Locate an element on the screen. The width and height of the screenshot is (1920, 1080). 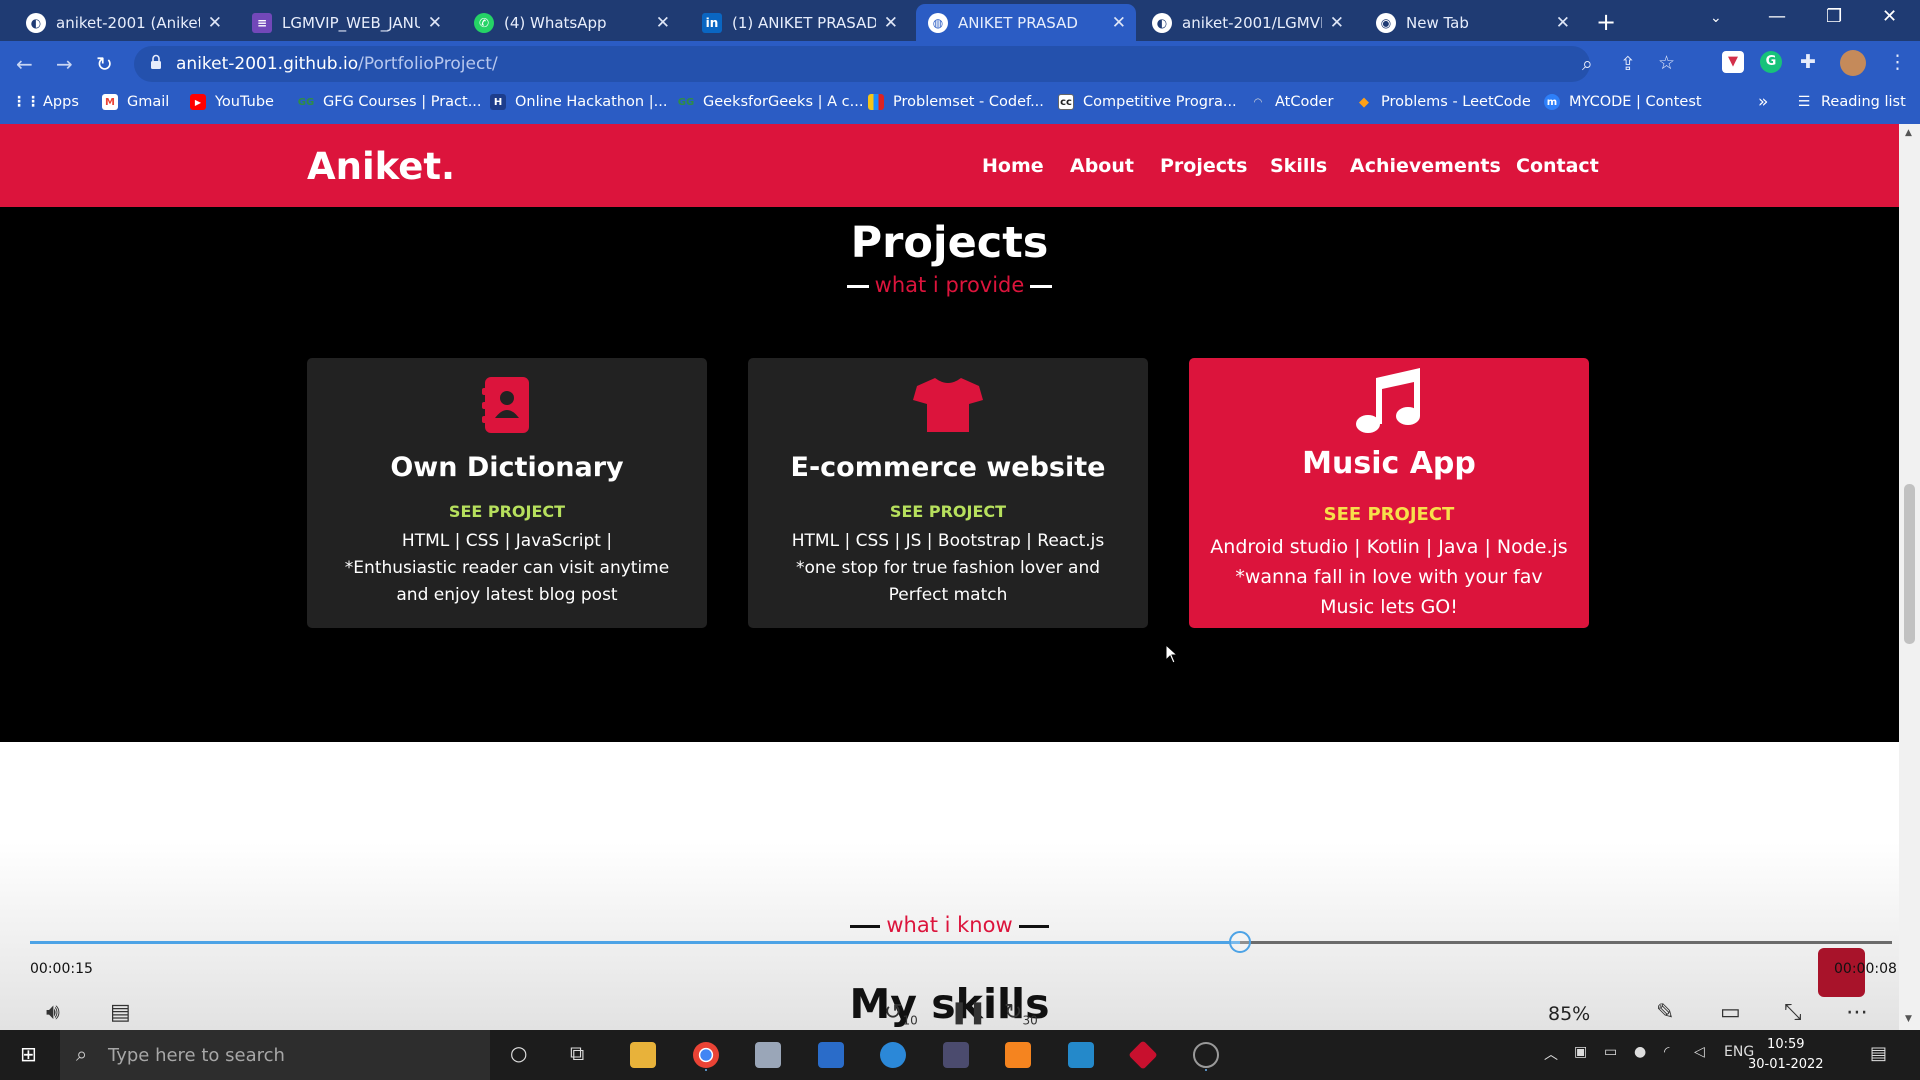
taskbar-search-box: ⌕ Type here to search is located at coordinates (275, 1055).